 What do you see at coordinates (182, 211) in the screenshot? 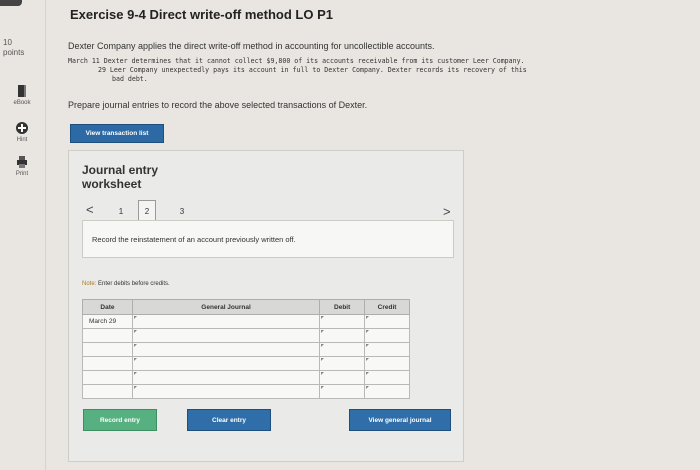
I see `page-tab-3: 3` at bounding box center [182, 211].